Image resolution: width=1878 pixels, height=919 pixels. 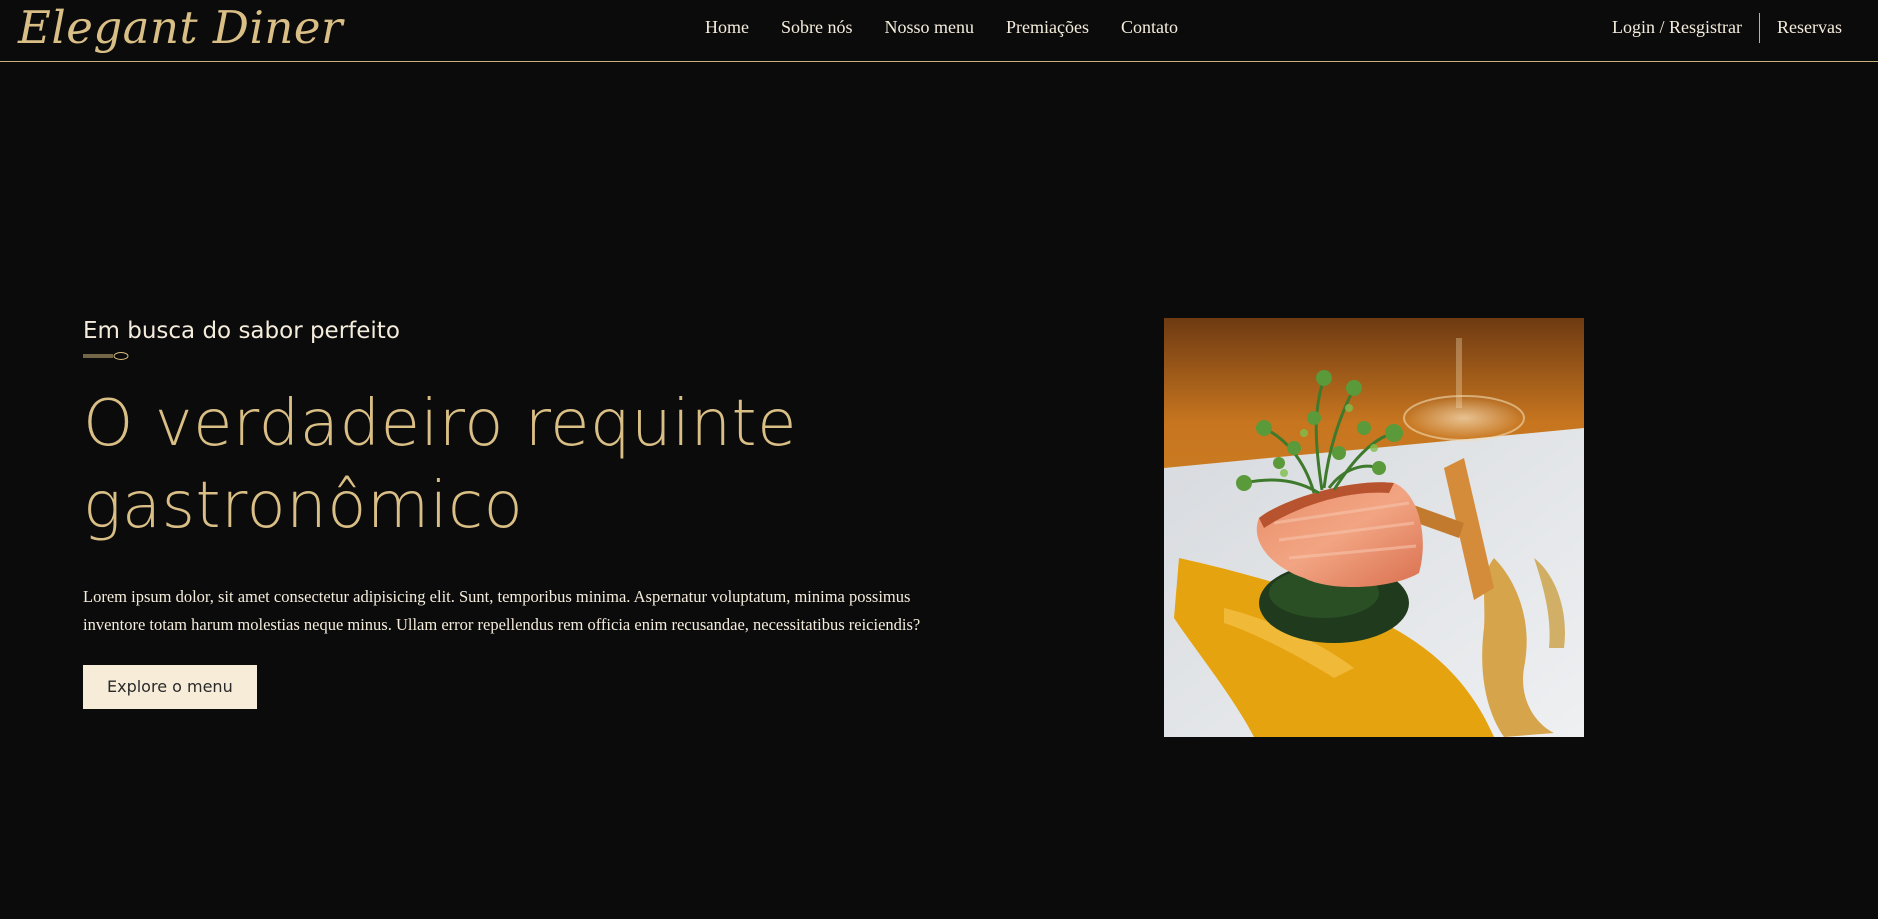 What do you see at coordinates (1047, 27) in the screenshot?
I see `nav-awards: Premiações` at bounding box center [1047, 27].